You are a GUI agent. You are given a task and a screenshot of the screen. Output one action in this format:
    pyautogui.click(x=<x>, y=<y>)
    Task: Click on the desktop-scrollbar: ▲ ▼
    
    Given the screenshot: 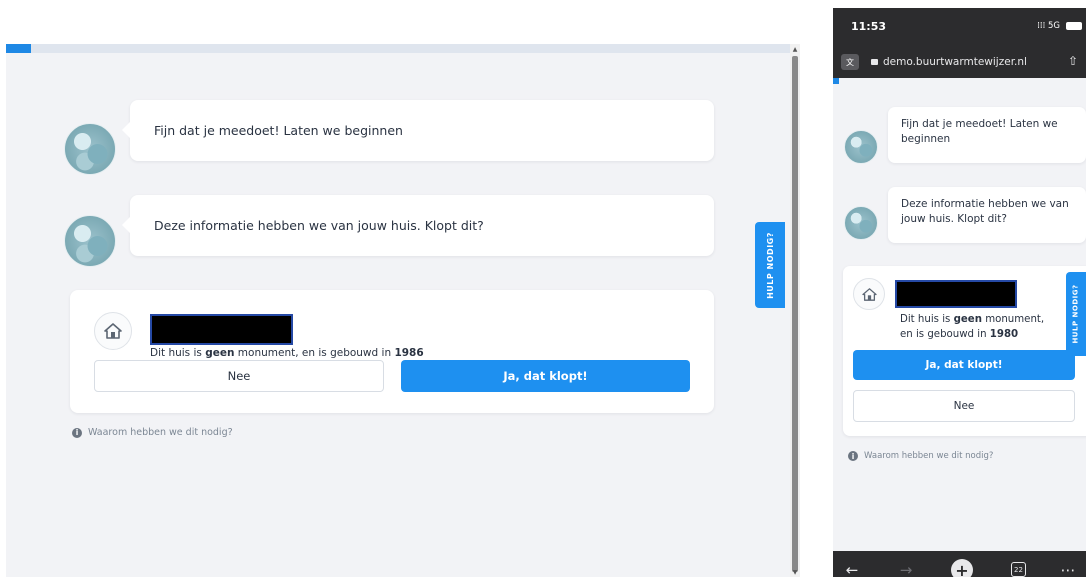 What is the action you would take?
    pyautogui.click(x=795, y=310)
    